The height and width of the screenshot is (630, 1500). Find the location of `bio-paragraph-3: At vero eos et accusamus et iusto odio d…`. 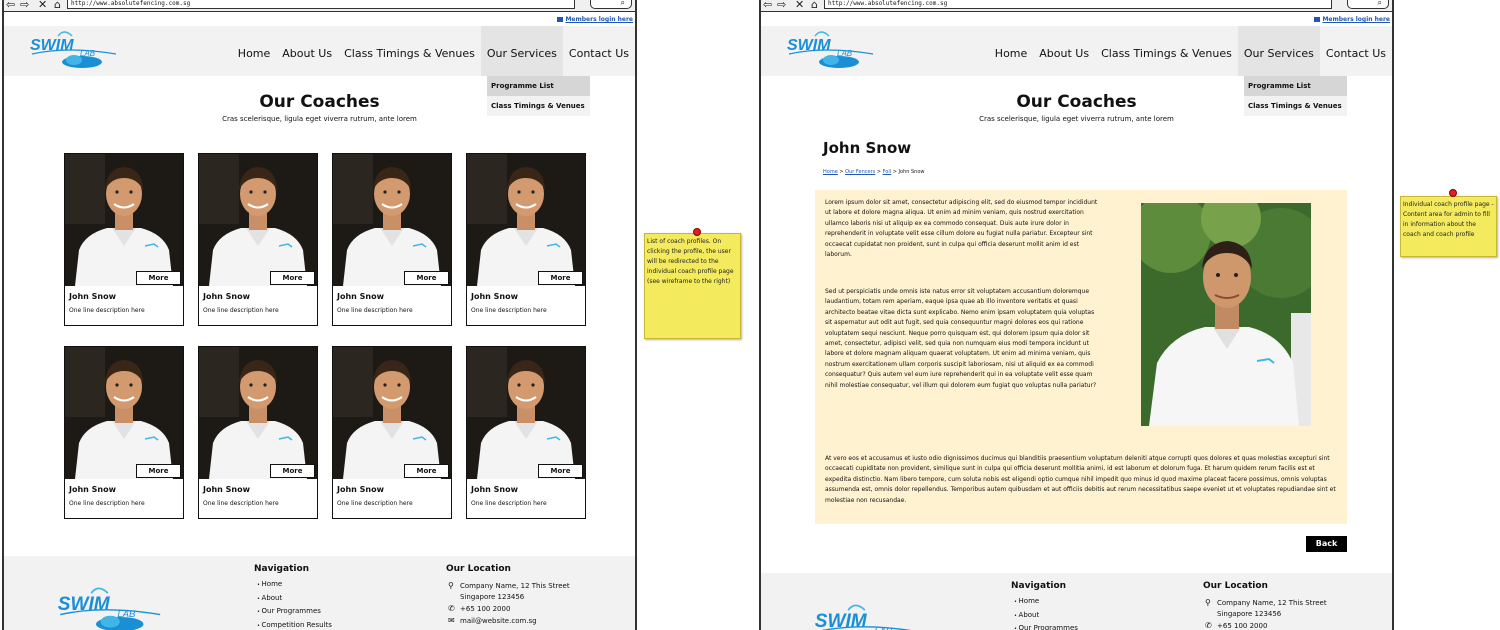

bio-paragraph-3: At vero eos et accusamus et iusto odio d… is located at coordinates (1080, 479).